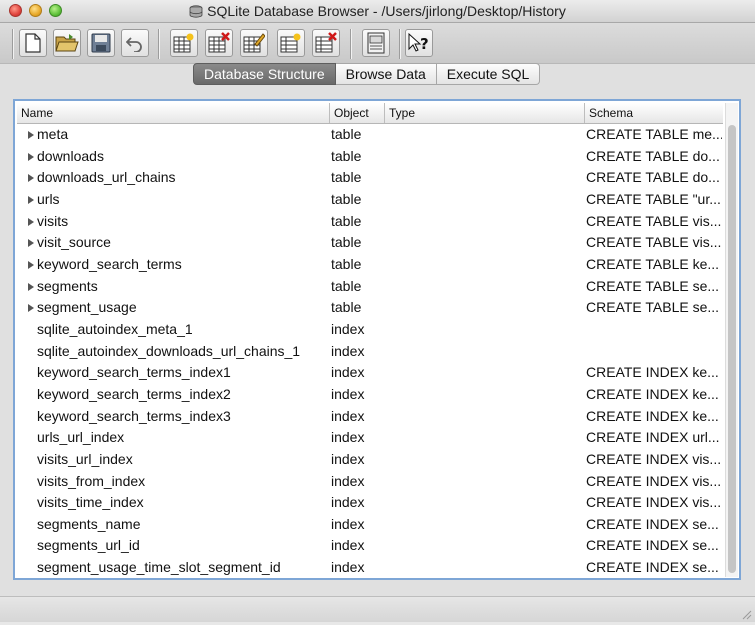 This screenshot has width=755, height=625. I want to click on undo-arrow-icon, so click(135, 43).